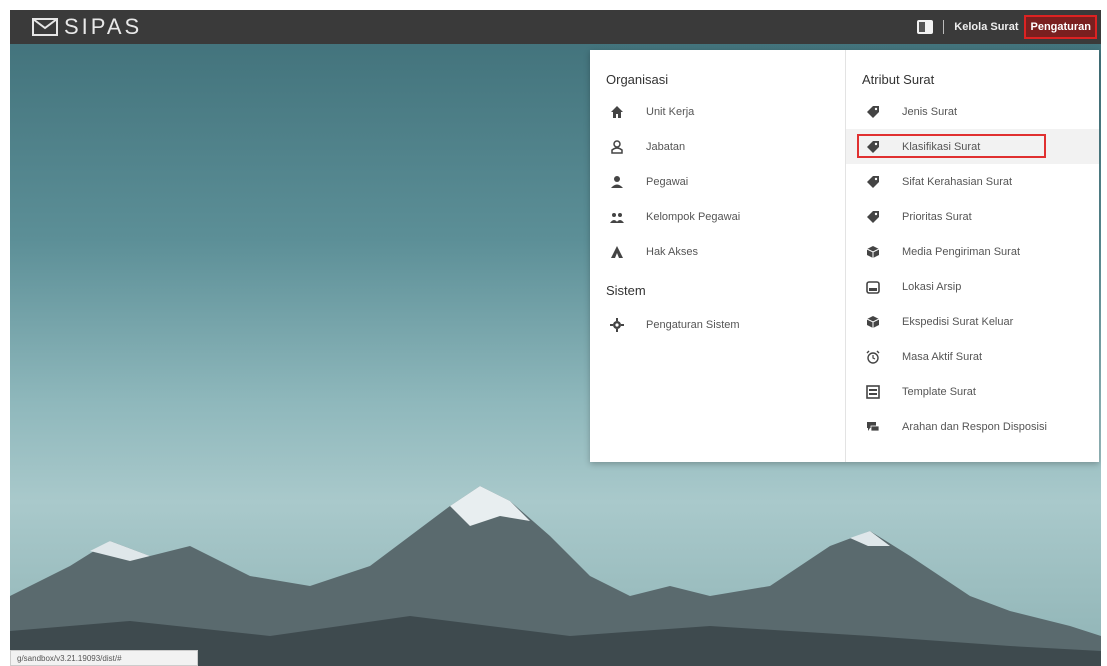  What do you see at coordinates (898, 79) in the screenshot?
I see `section-title-atribut-surat: Atribut Surat` at bounding box center [898, 79].